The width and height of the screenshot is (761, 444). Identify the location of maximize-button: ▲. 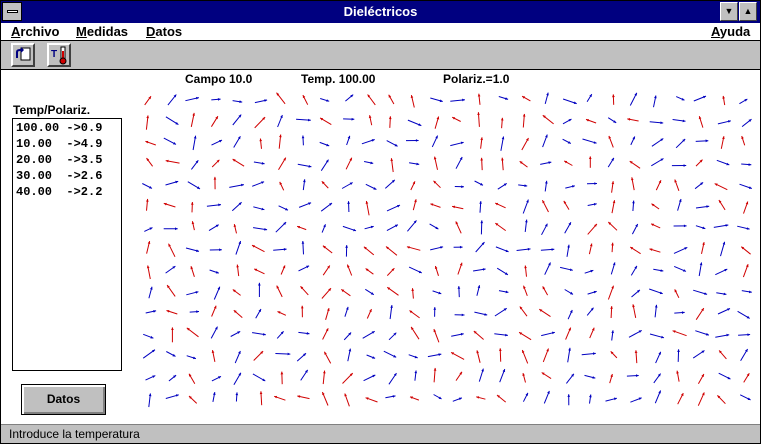
(748, 11).